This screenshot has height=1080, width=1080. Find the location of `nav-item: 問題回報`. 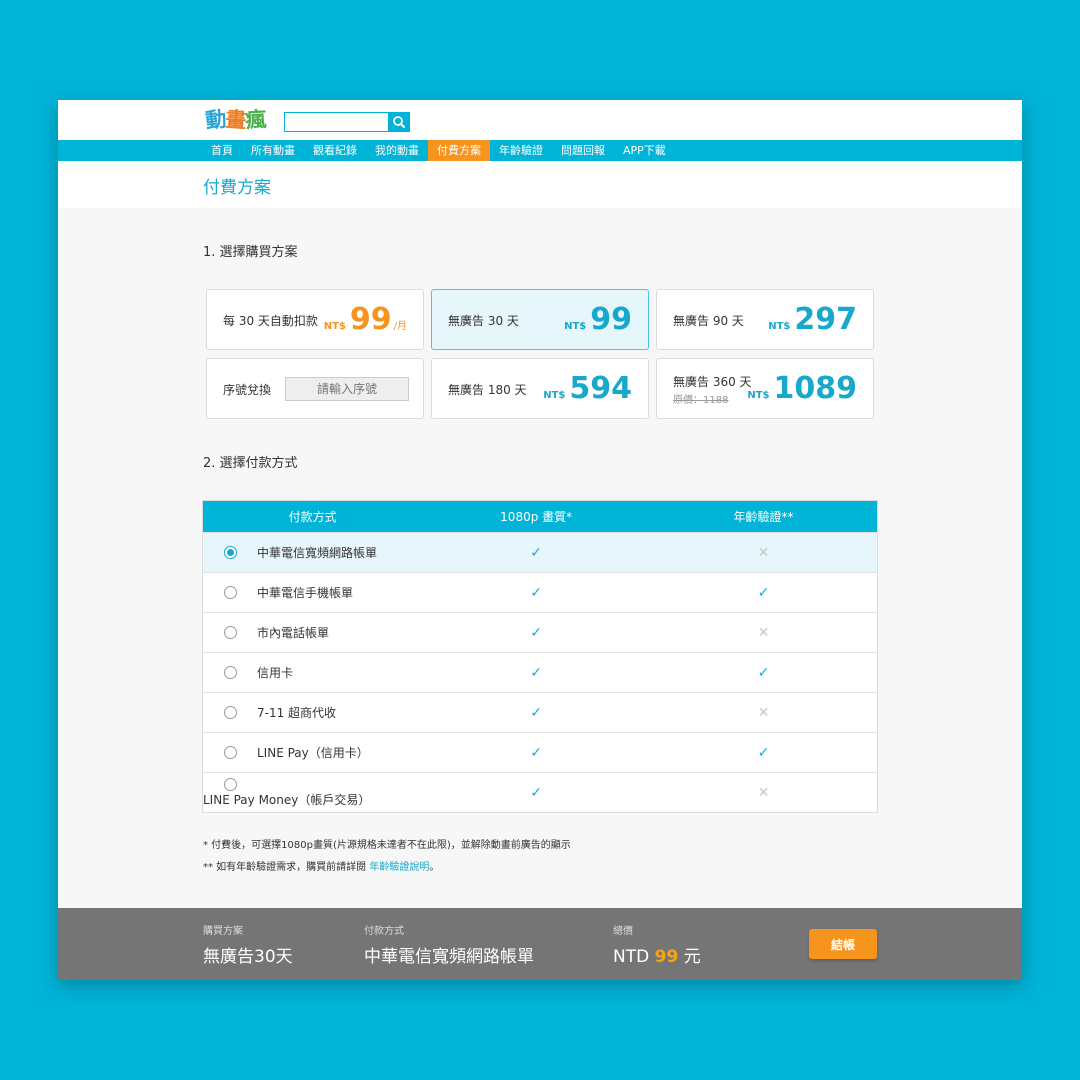

nav-item: 問題回報 is located at coordinates (583, 150).